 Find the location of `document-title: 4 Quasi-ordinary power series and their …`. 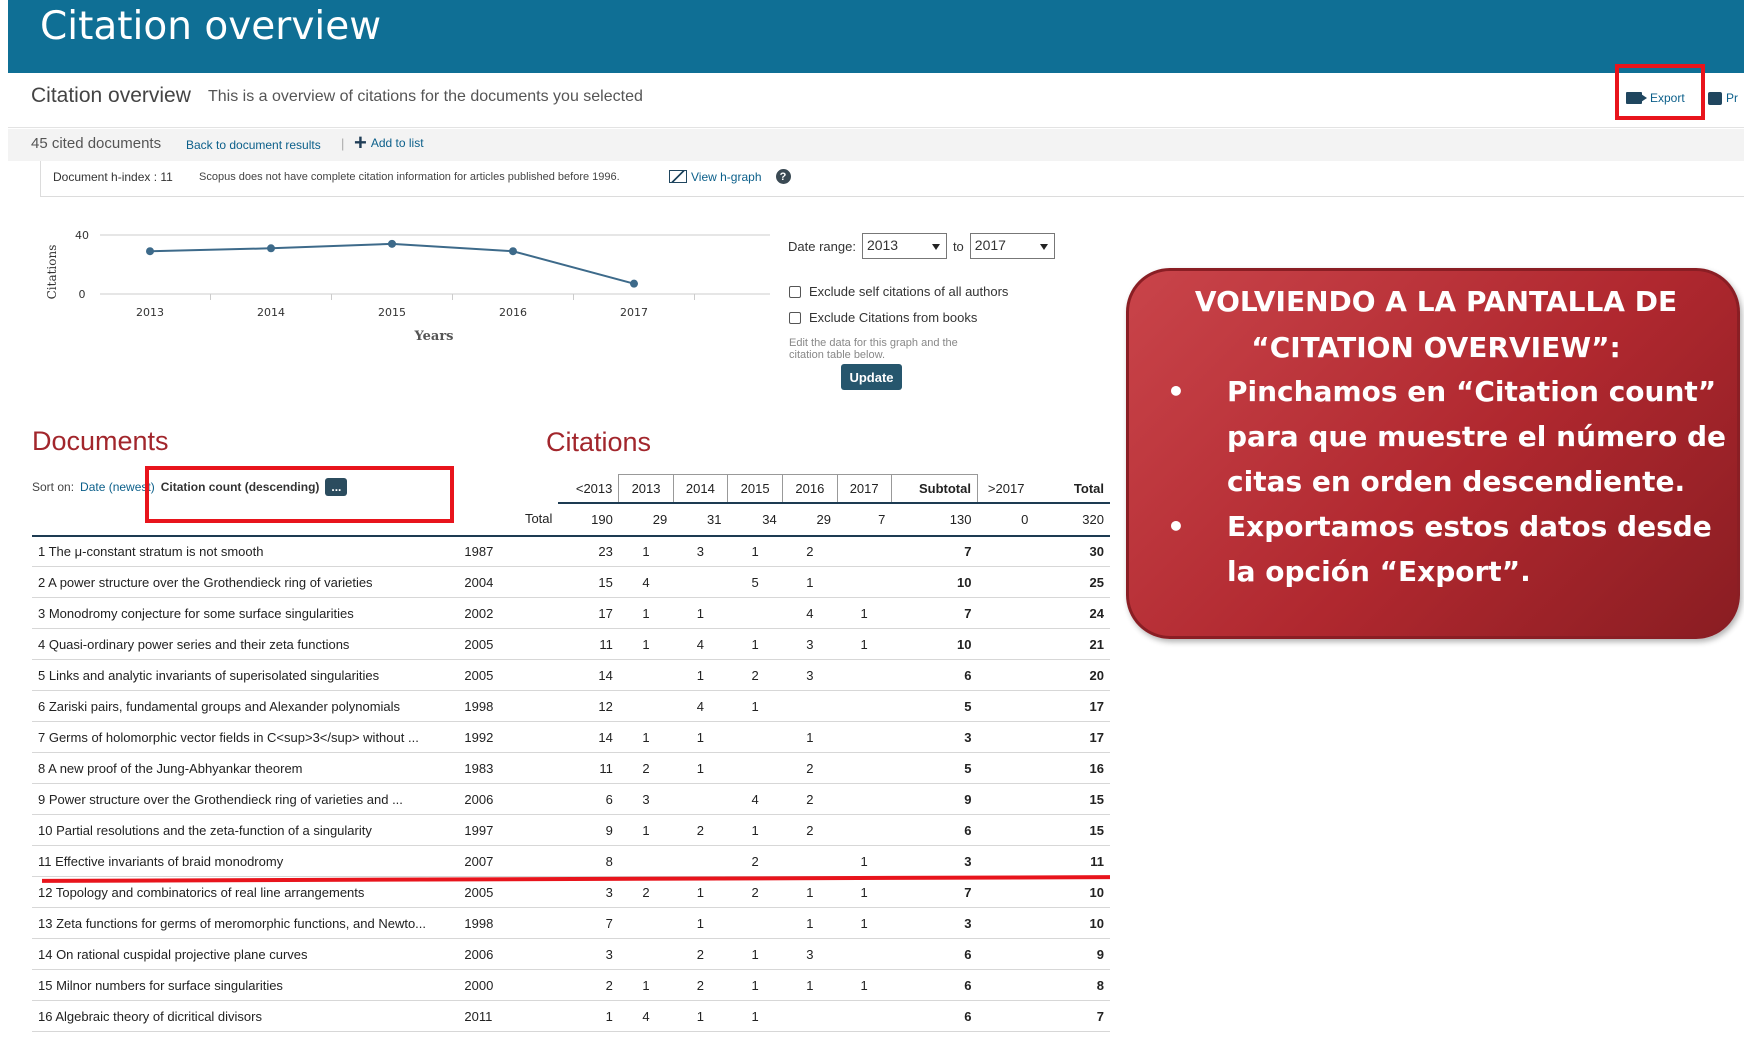

document-title: 4 Quasi-ordinary power series and their … is located at coordinates (245, 644).